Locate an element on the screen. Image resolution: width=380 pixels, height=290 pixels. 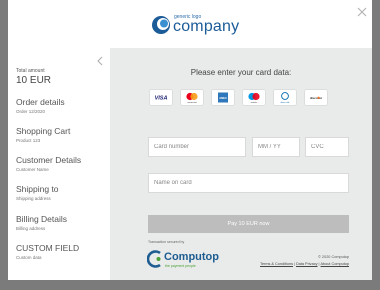
mastercard-card-label: mastercard is located at coordinates (192, 102).